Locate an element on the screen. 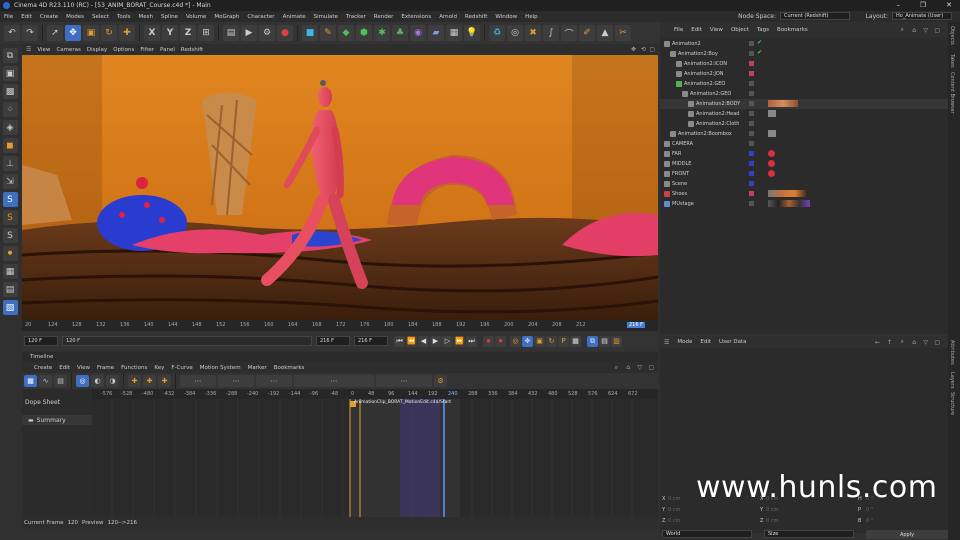 This screenshot has height=540, width=960. object-row: MIDDLE is located at coordinates (804, 164).